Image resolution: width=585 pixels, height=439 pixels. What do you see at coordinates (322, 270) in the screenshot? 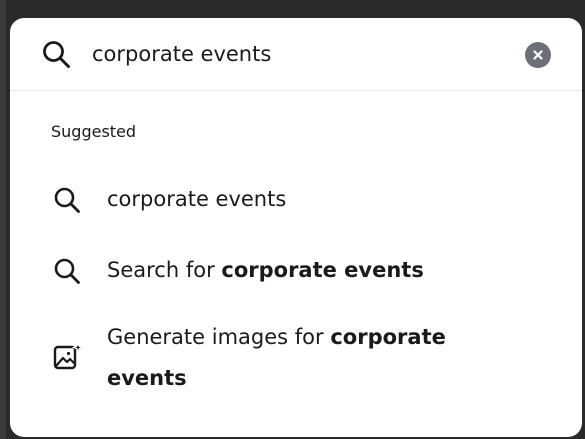
I see `suggestion-query: corporate events` at bounding box center [322, 270].